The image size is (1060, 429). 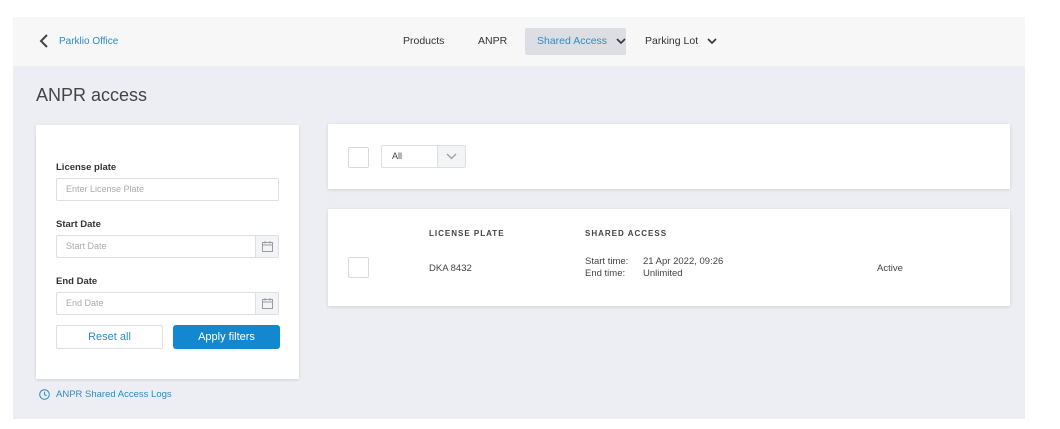 I want to click on page-title: ANPR access, so click(x=92, y=95).